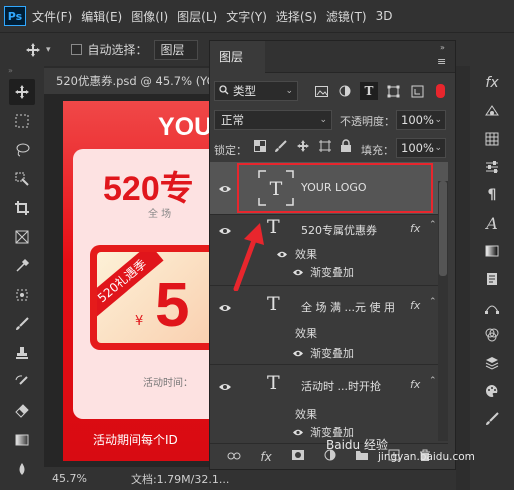 Image resolution: width=514 pixels, height=490 pixels. I want to click on move-tool-icon, so click(33, 50).